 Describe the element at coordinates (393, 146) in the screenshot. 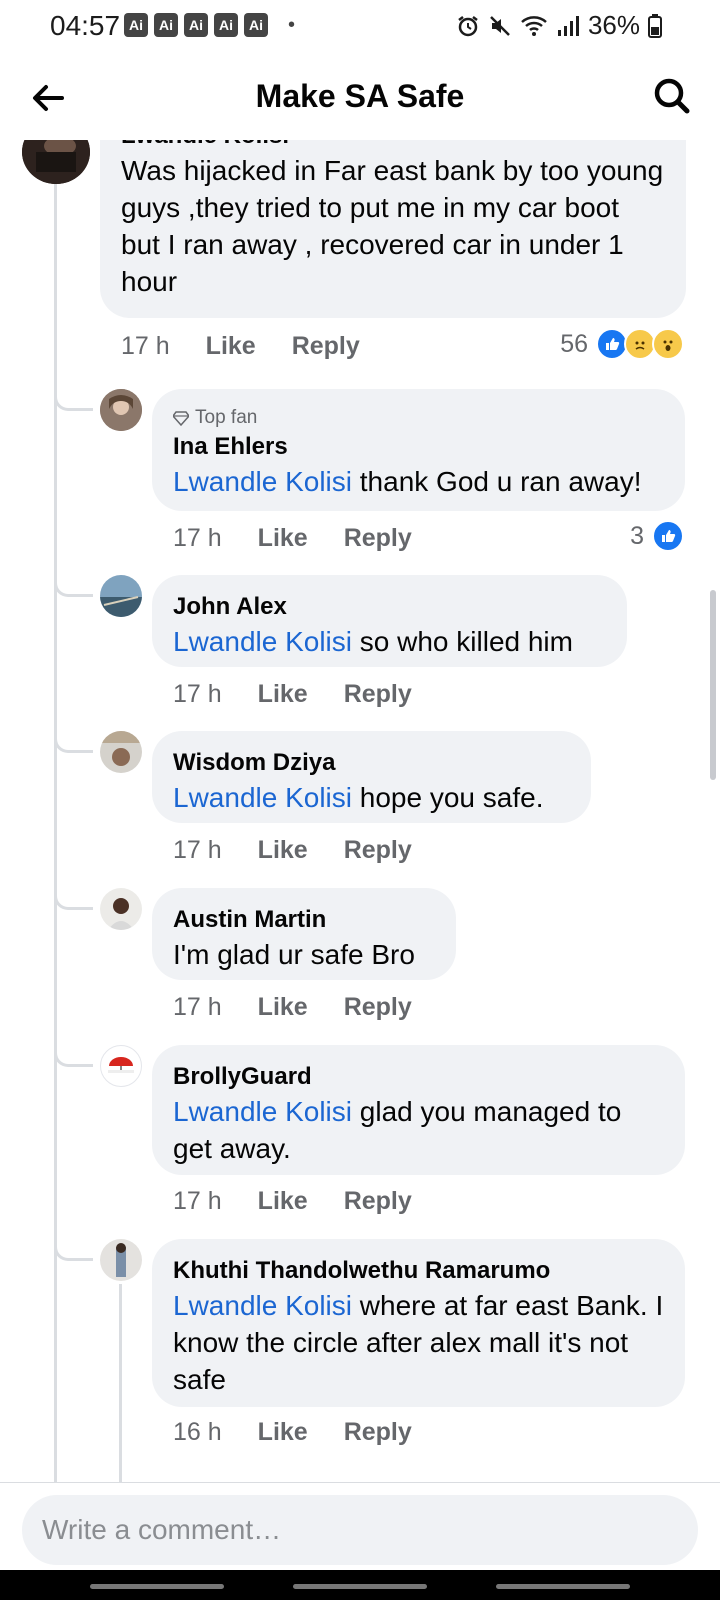

I see `comment-author: Lwandle Kolisi` at that location.